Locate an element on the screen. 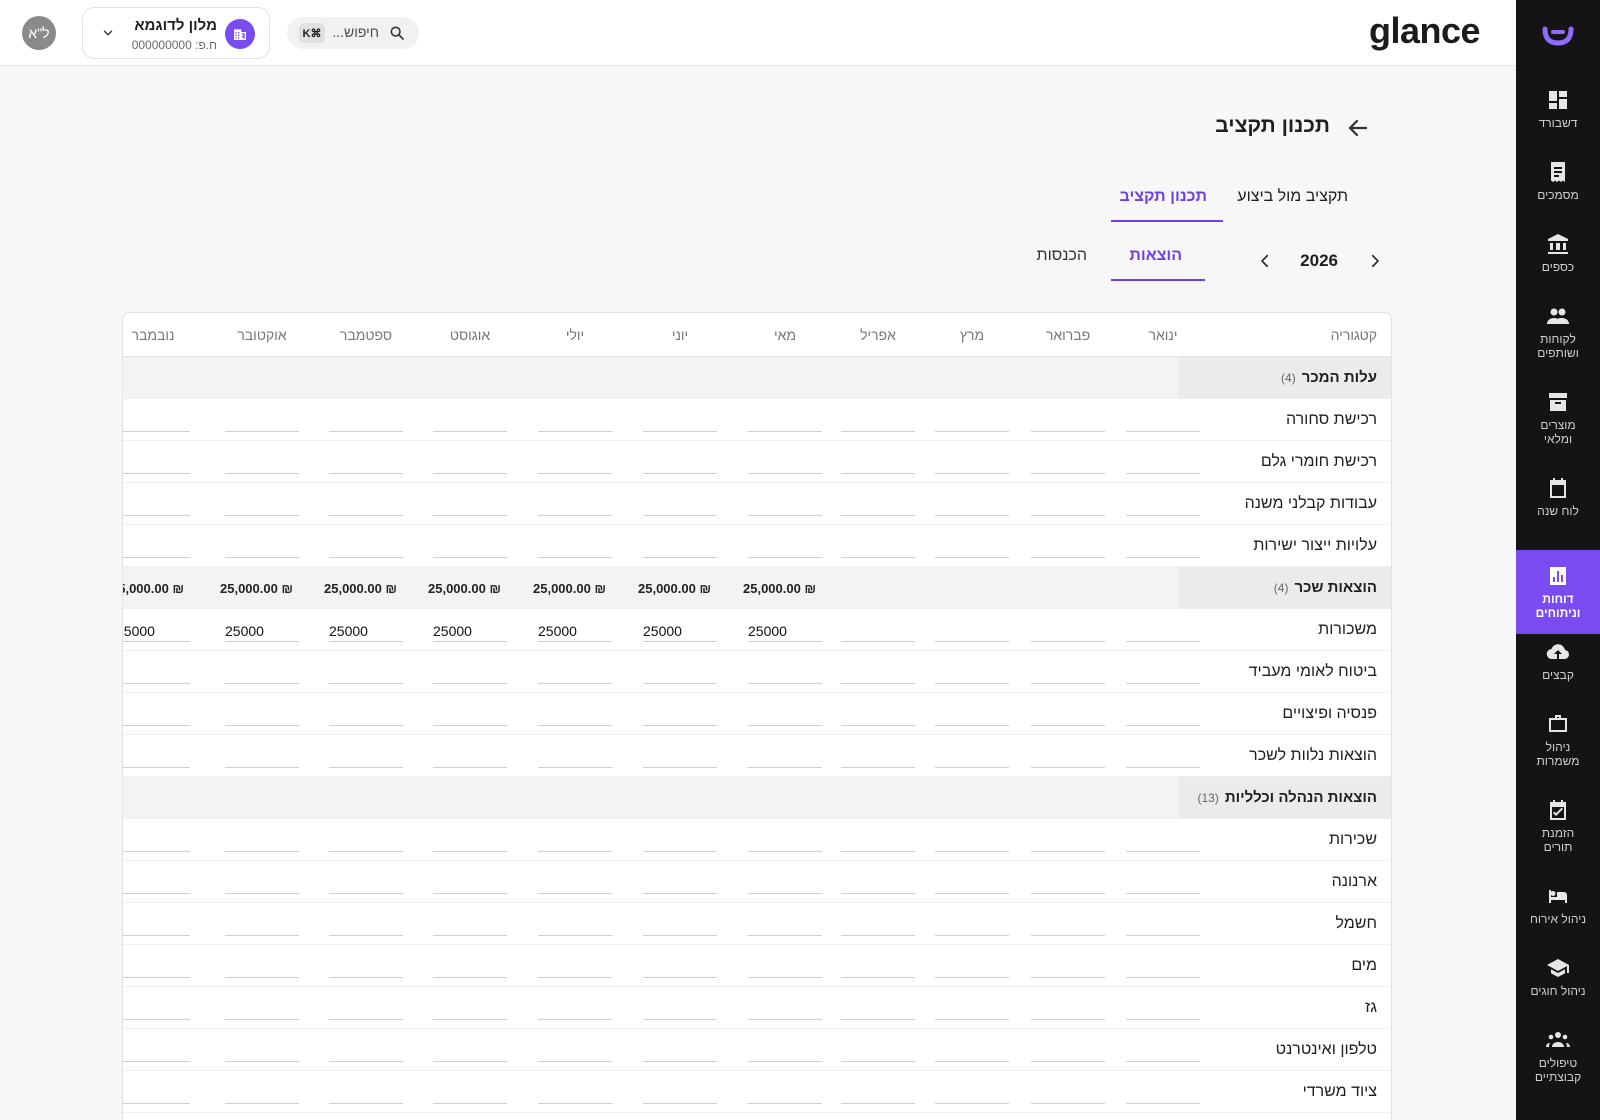 The height and width of the screenshot is (1120, 1600). subtab-income: הכנסות is located at coordinates (1062, 256).